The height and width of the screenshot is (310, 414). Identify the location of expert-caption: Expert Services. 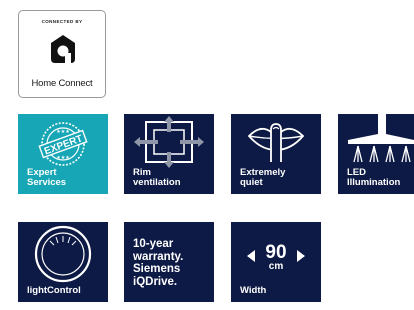
(46, 178).